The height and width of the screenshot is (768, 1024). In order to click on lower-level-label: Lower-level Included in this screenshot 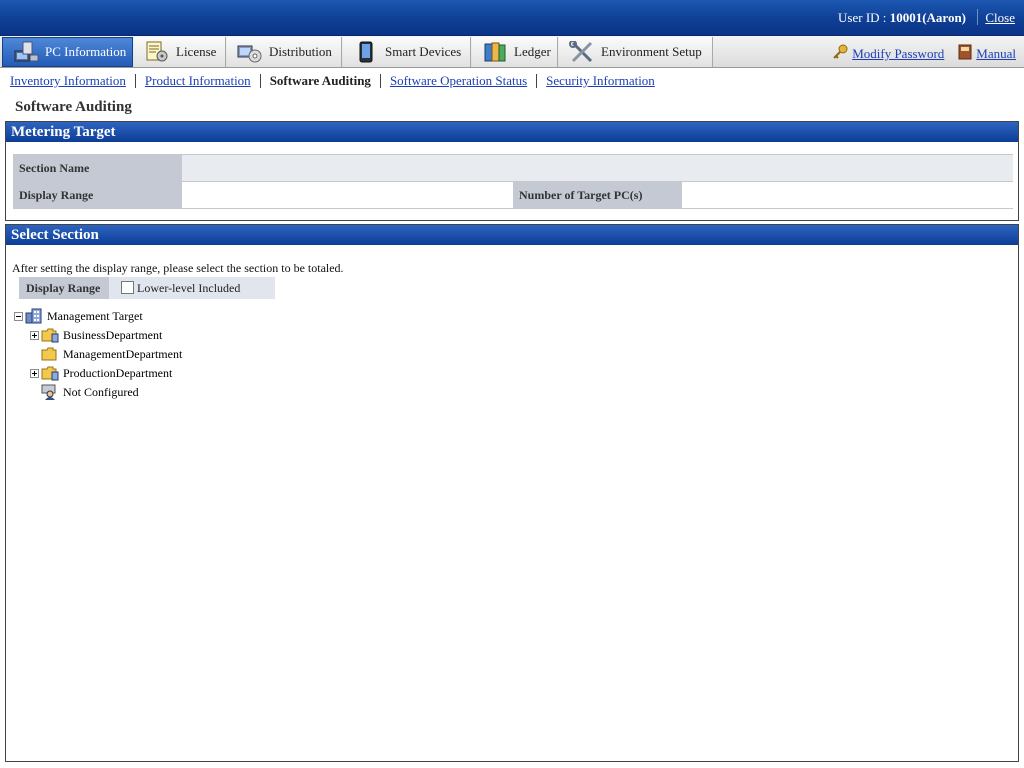, I will do `click(188, 288)`.